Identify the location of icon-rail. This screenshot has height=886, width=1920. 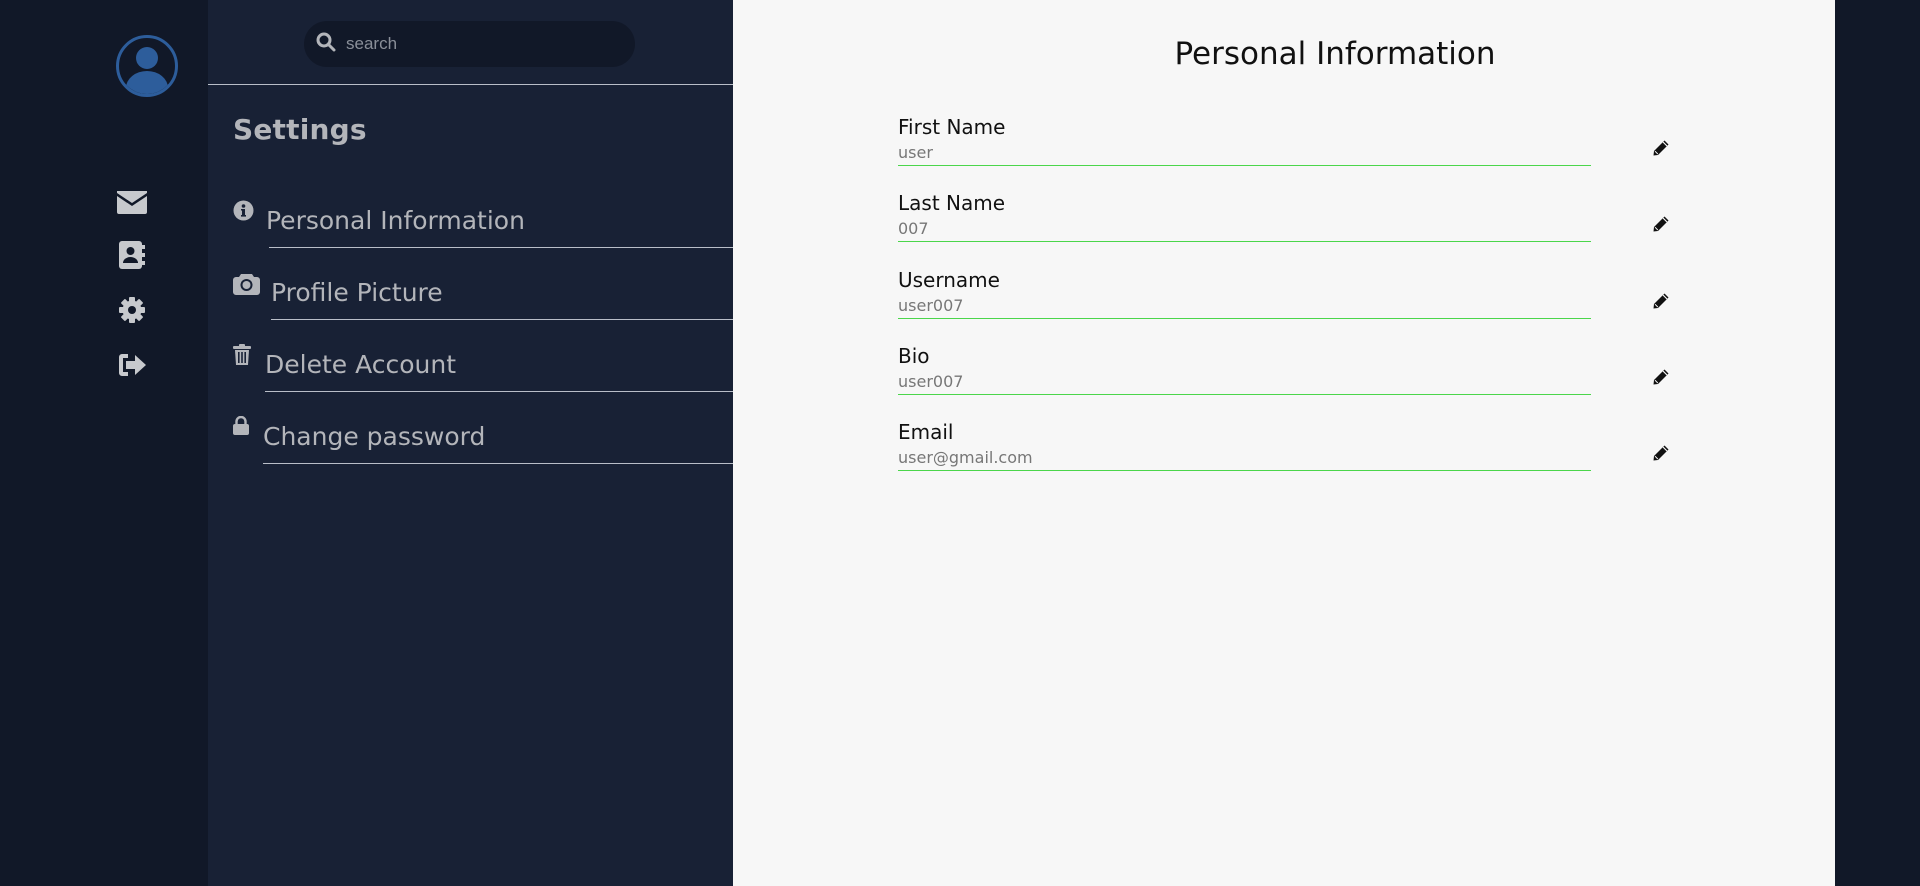
(104, 443).